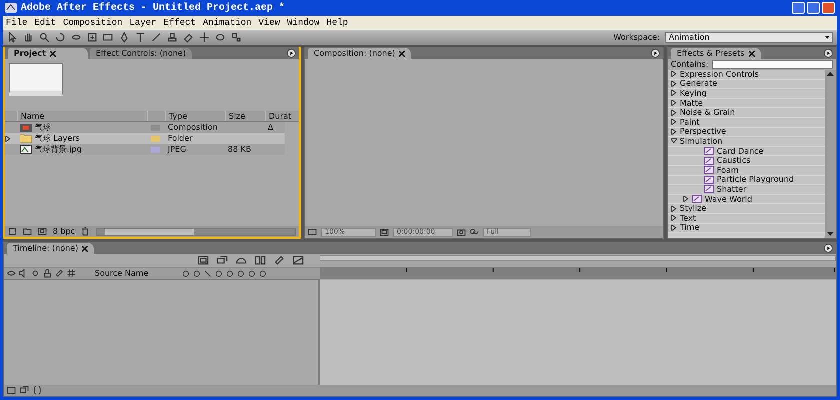 The image size is (840, 400). I want to click on zoom-icon, so click(44, 37).